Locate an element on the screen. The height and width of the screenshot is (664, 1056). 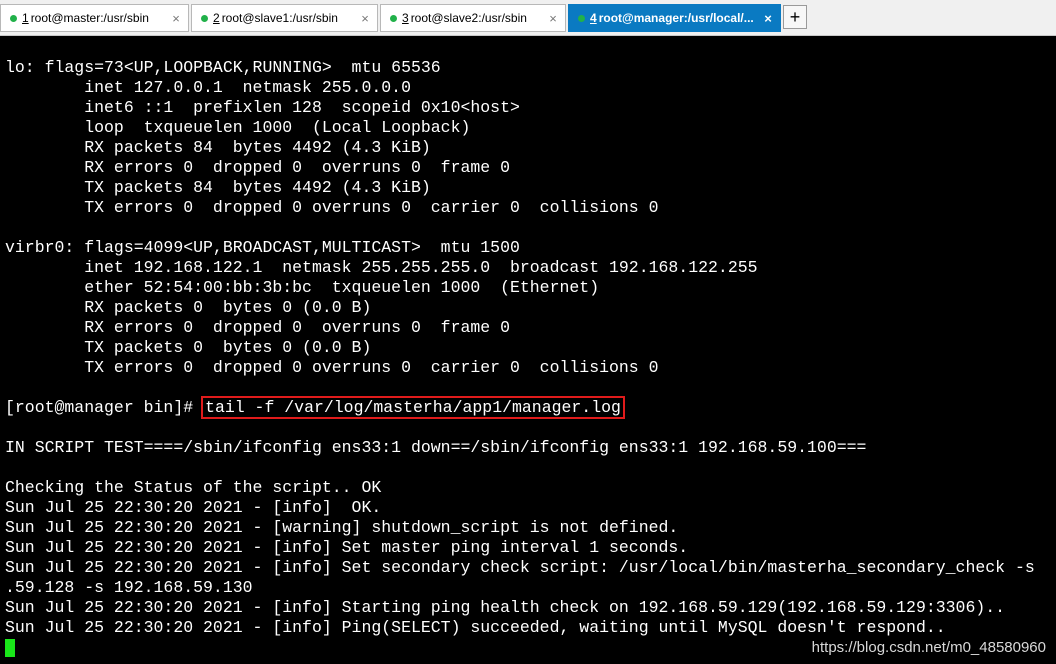
tab-label: root@master:/usr/sbin is located at coordinates (89, 18).